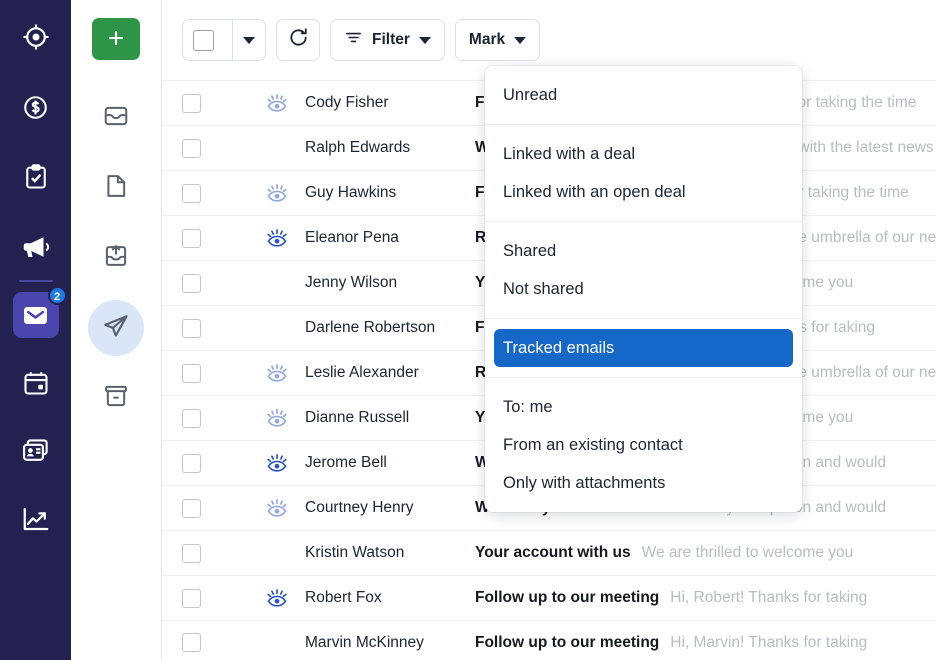  I want to click on row-sender: Kristin Watson, so click(355, 552).